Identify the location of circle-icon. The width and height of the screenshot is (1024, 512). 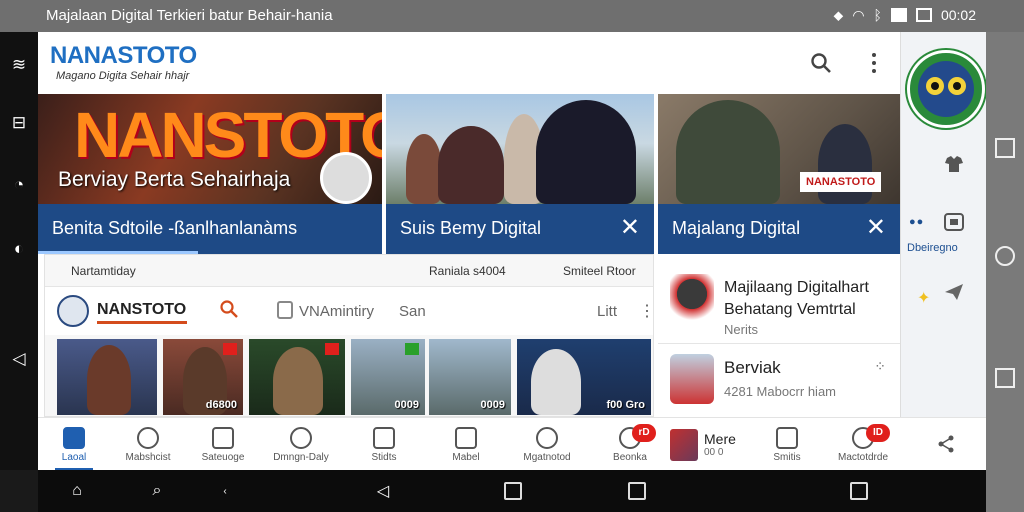
(1005, 256).